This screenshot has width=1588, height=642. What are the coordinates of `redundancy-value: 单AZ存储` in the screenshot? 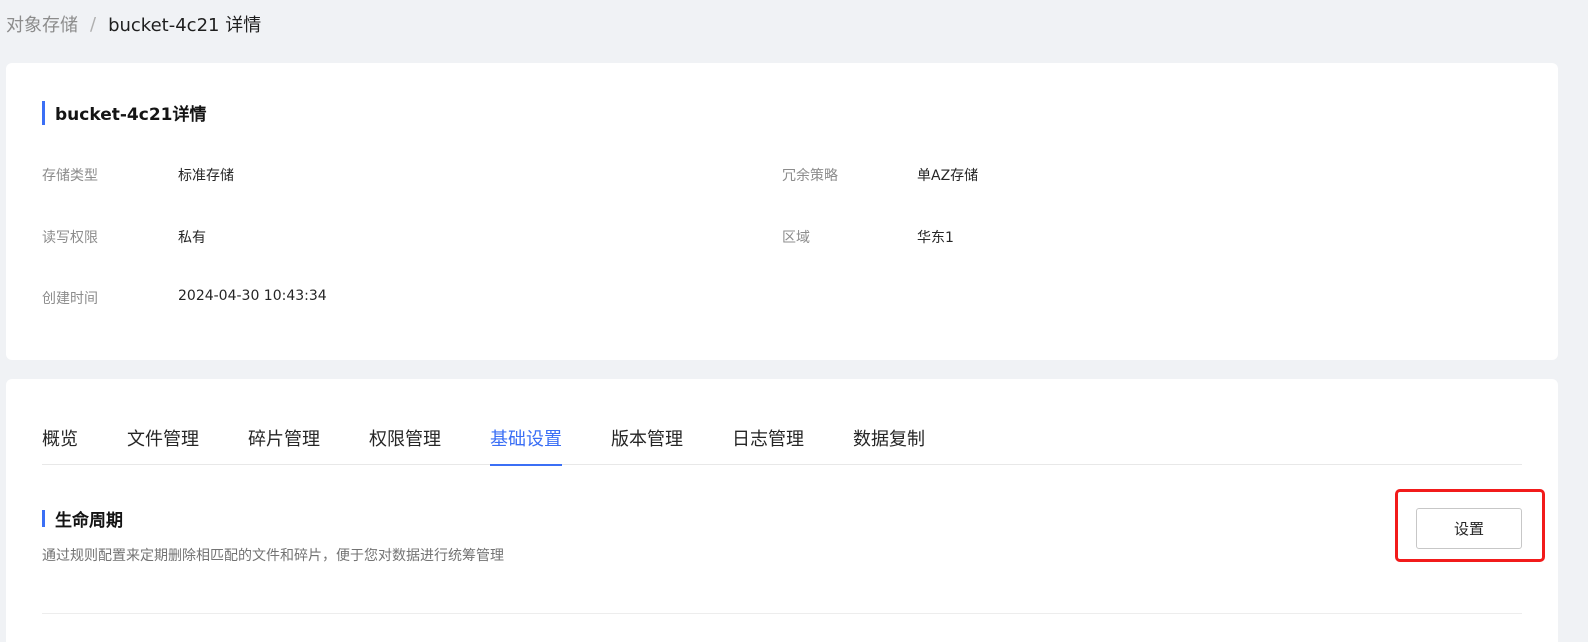 It's located at (948, 176).